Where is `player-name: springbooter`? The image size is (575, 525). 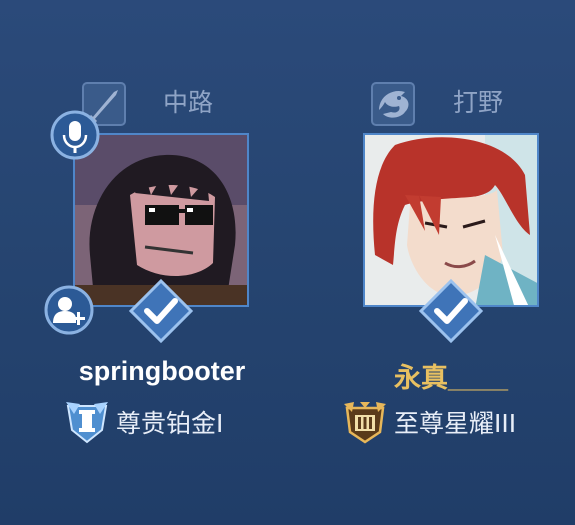 player-name: springbooter is located at coordinates (162, 371).